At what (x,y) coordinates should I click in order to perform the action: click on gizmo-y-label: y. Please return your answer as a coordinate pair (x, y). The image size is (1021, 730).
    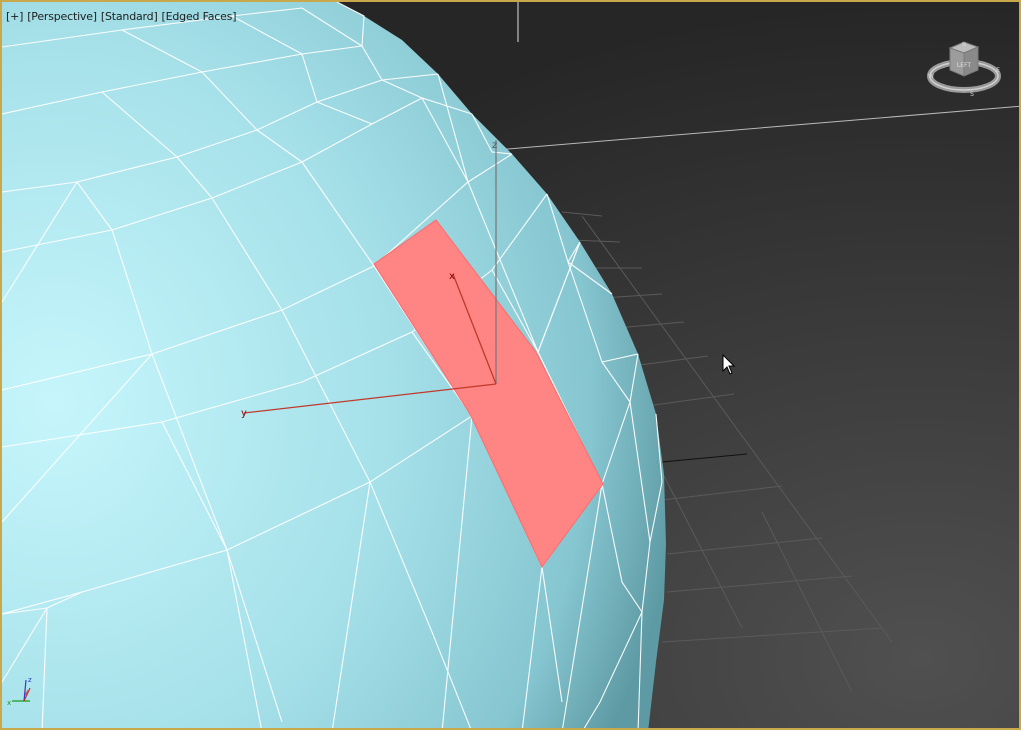
    Looking at the image, I should click on (244, 413).